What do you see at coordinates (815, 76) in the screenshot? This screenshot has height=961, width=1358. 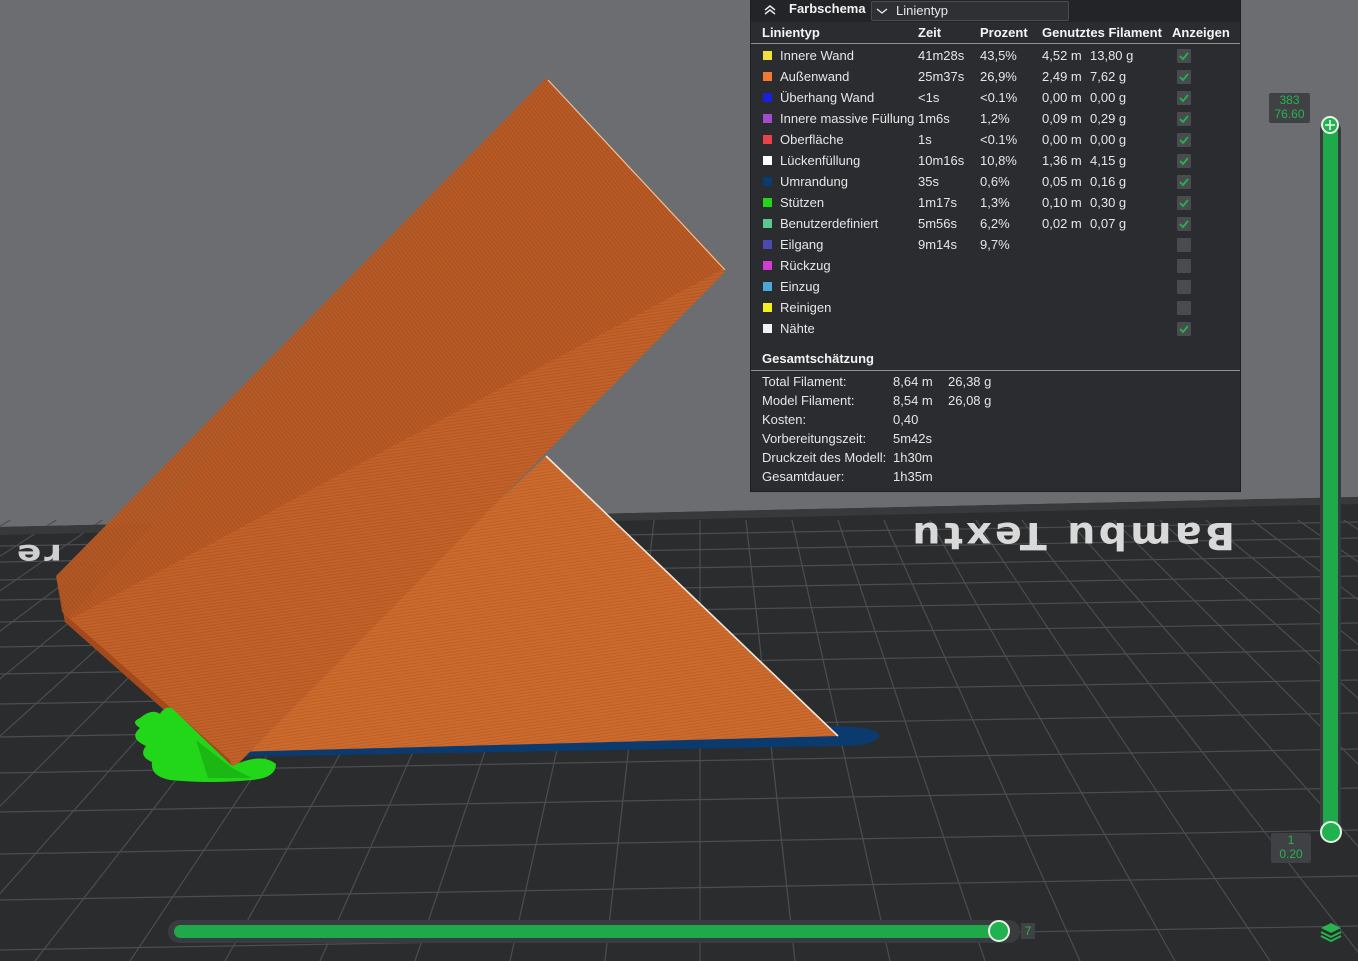 I see `line-type-name: Außenwand` at bounding box center [815, 76].